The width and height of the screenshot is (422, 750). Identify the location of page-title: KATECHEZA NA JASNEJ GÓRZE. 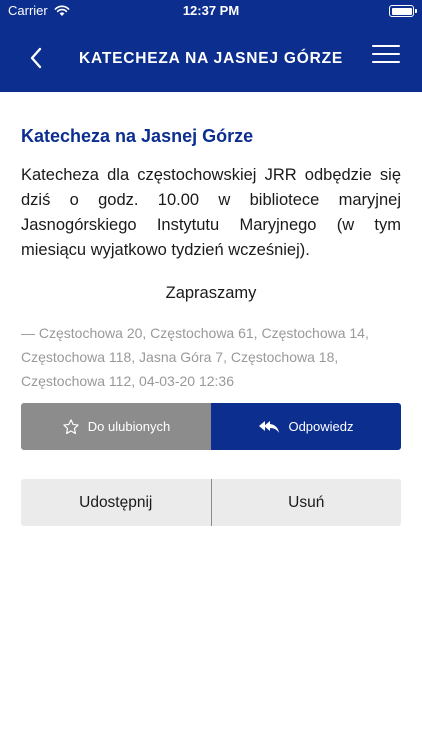
(210, 58).